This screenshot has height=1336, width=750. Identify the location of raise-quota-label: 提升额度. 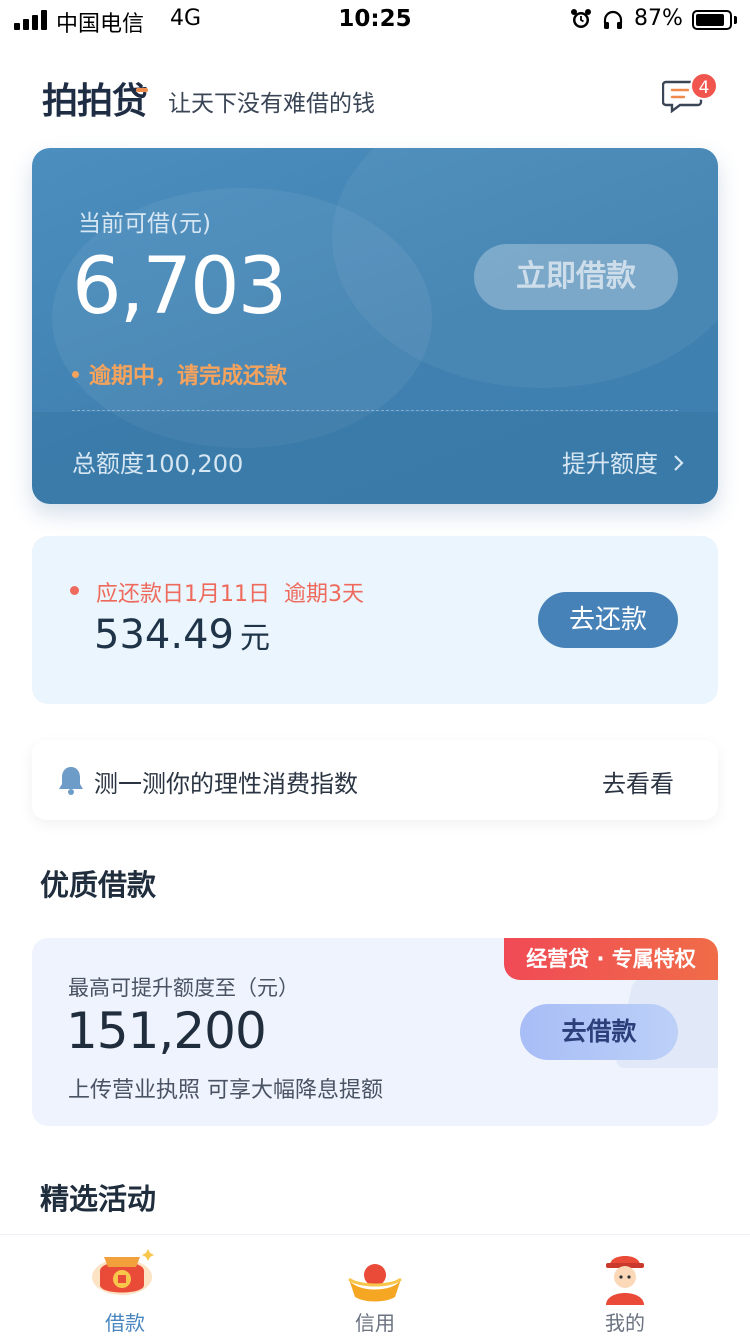
(610, 464).